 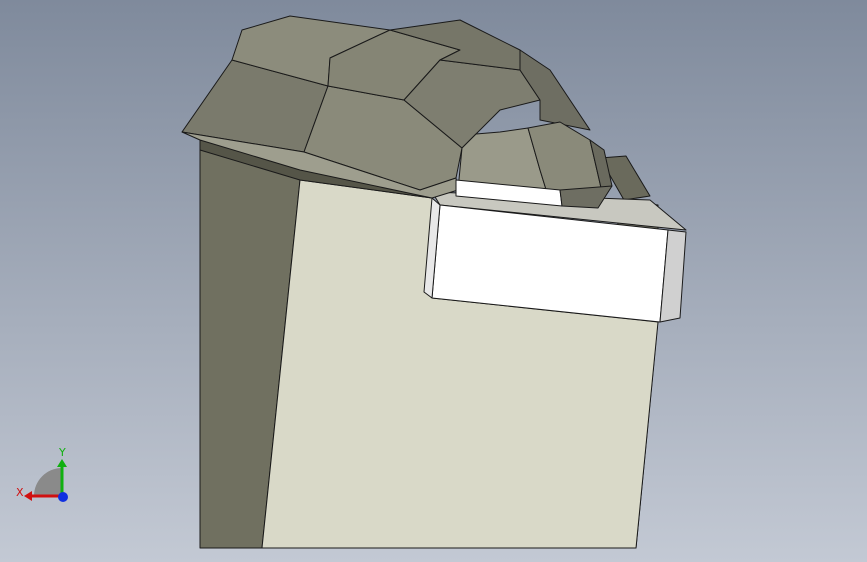 What do you see at coordinates (20, 492) in the screenshot?
I see `triad-x-label: X` at bounding box center [20, 492].